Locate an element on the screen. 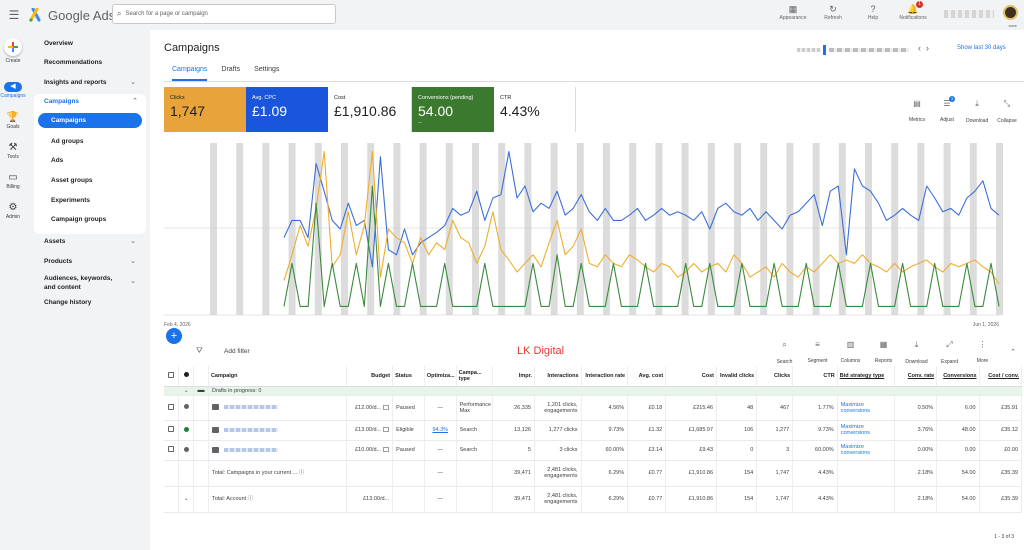 Image resolution: width=1024 pixels, height=550 pixels. rail-billing: ▭ Billing is located at coordinates (13, 181).